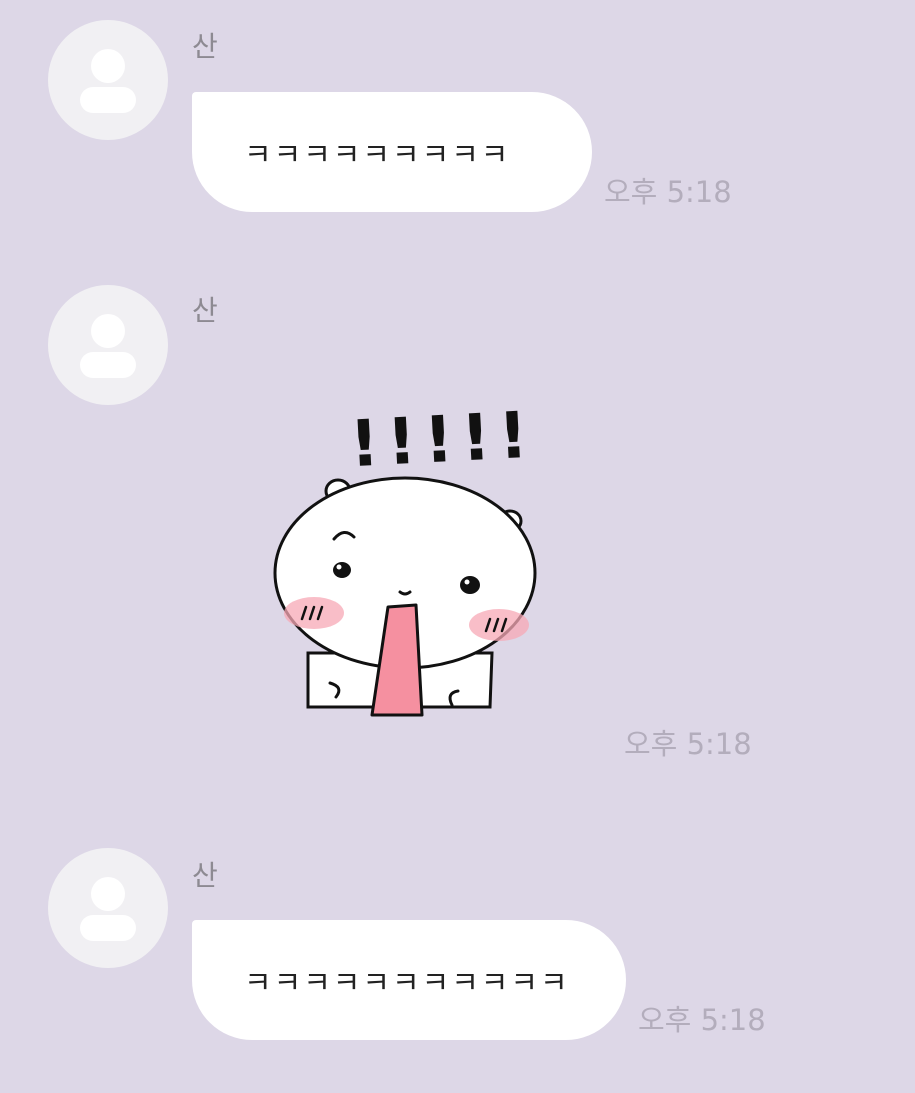 The height and width of the screenshot is (1093, 915). What do you see at coordinates (407, 560) in the screenshot?
I see `hamster-sticker: !!!!!` at bounding box center [407, 560].